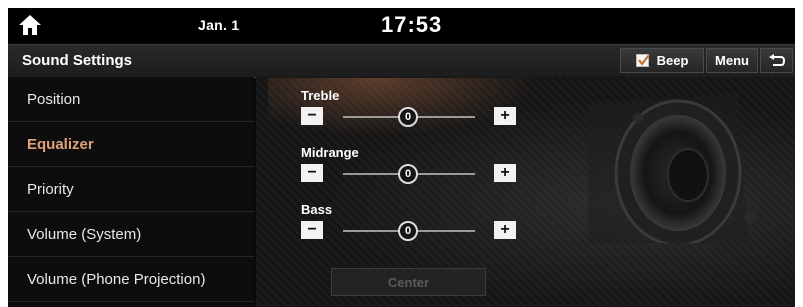 This screenshot has height=307, width=803. I want to click on status-bar: Jan. 1 17:53, so click(401, 25).